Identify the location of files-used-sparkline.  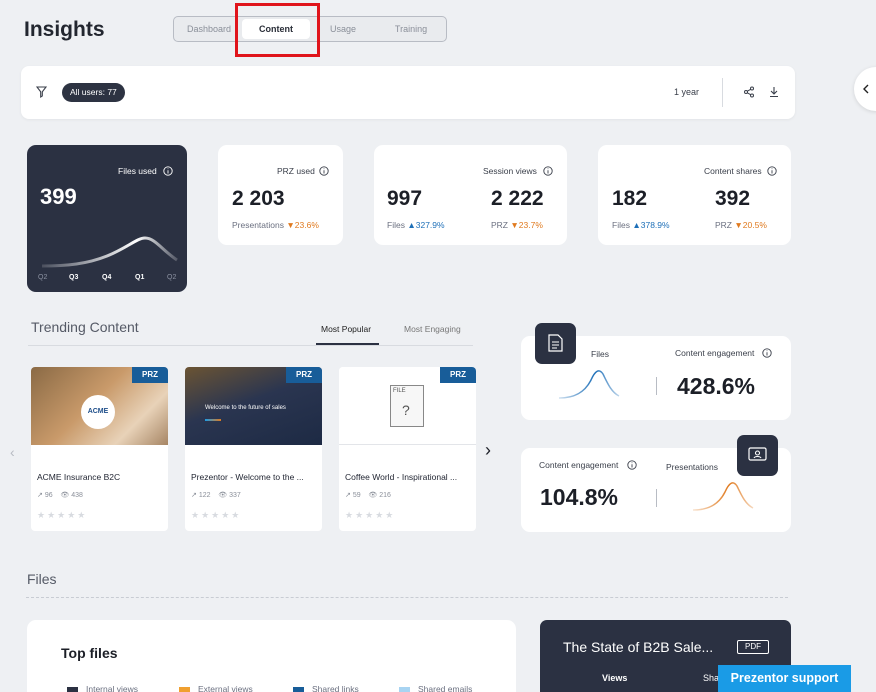
(109, 252).